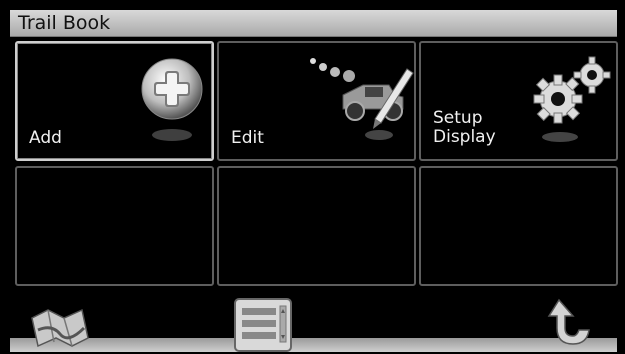 The height and width of the screenshot is (354, 625). What do you see at coordinates (464, 137) in the screenshot?
I see `tile-label-line: Display` at bounding box center [464, 137].